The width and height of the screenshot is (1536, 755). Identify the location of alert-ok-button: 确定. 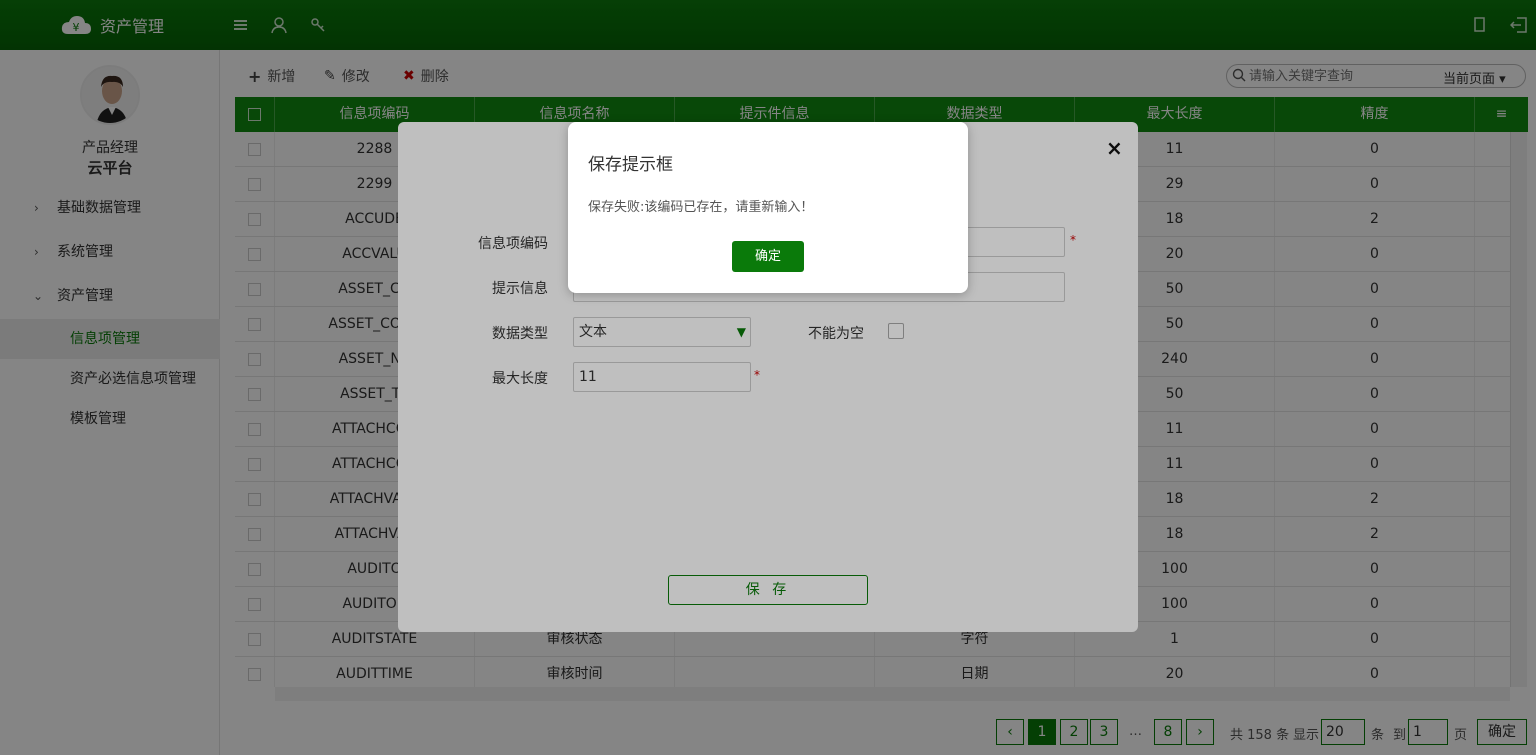
(768, 256).